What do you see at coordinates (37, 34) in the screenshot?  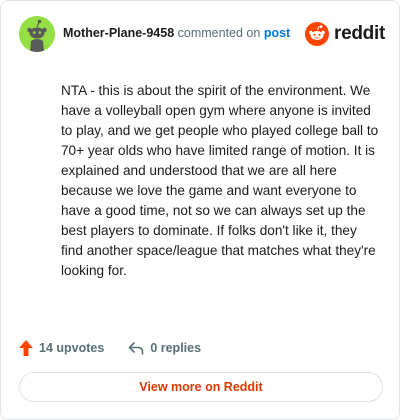 I see `snoo-avatar-icon` at bounding box center [37, 34].